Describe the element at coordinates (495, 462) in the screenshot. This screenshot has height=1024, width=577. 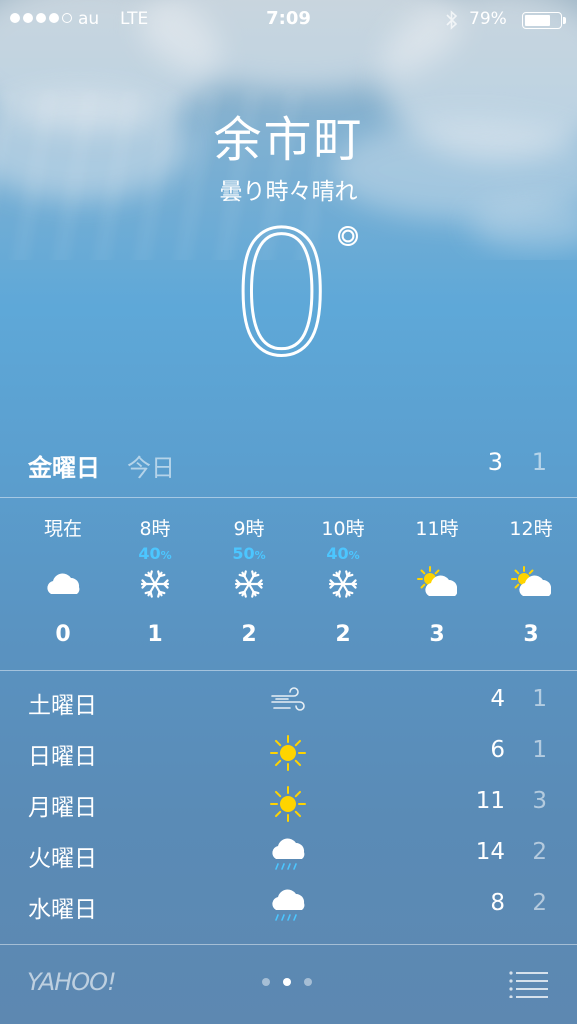
I see `today-high: 3` at that location.